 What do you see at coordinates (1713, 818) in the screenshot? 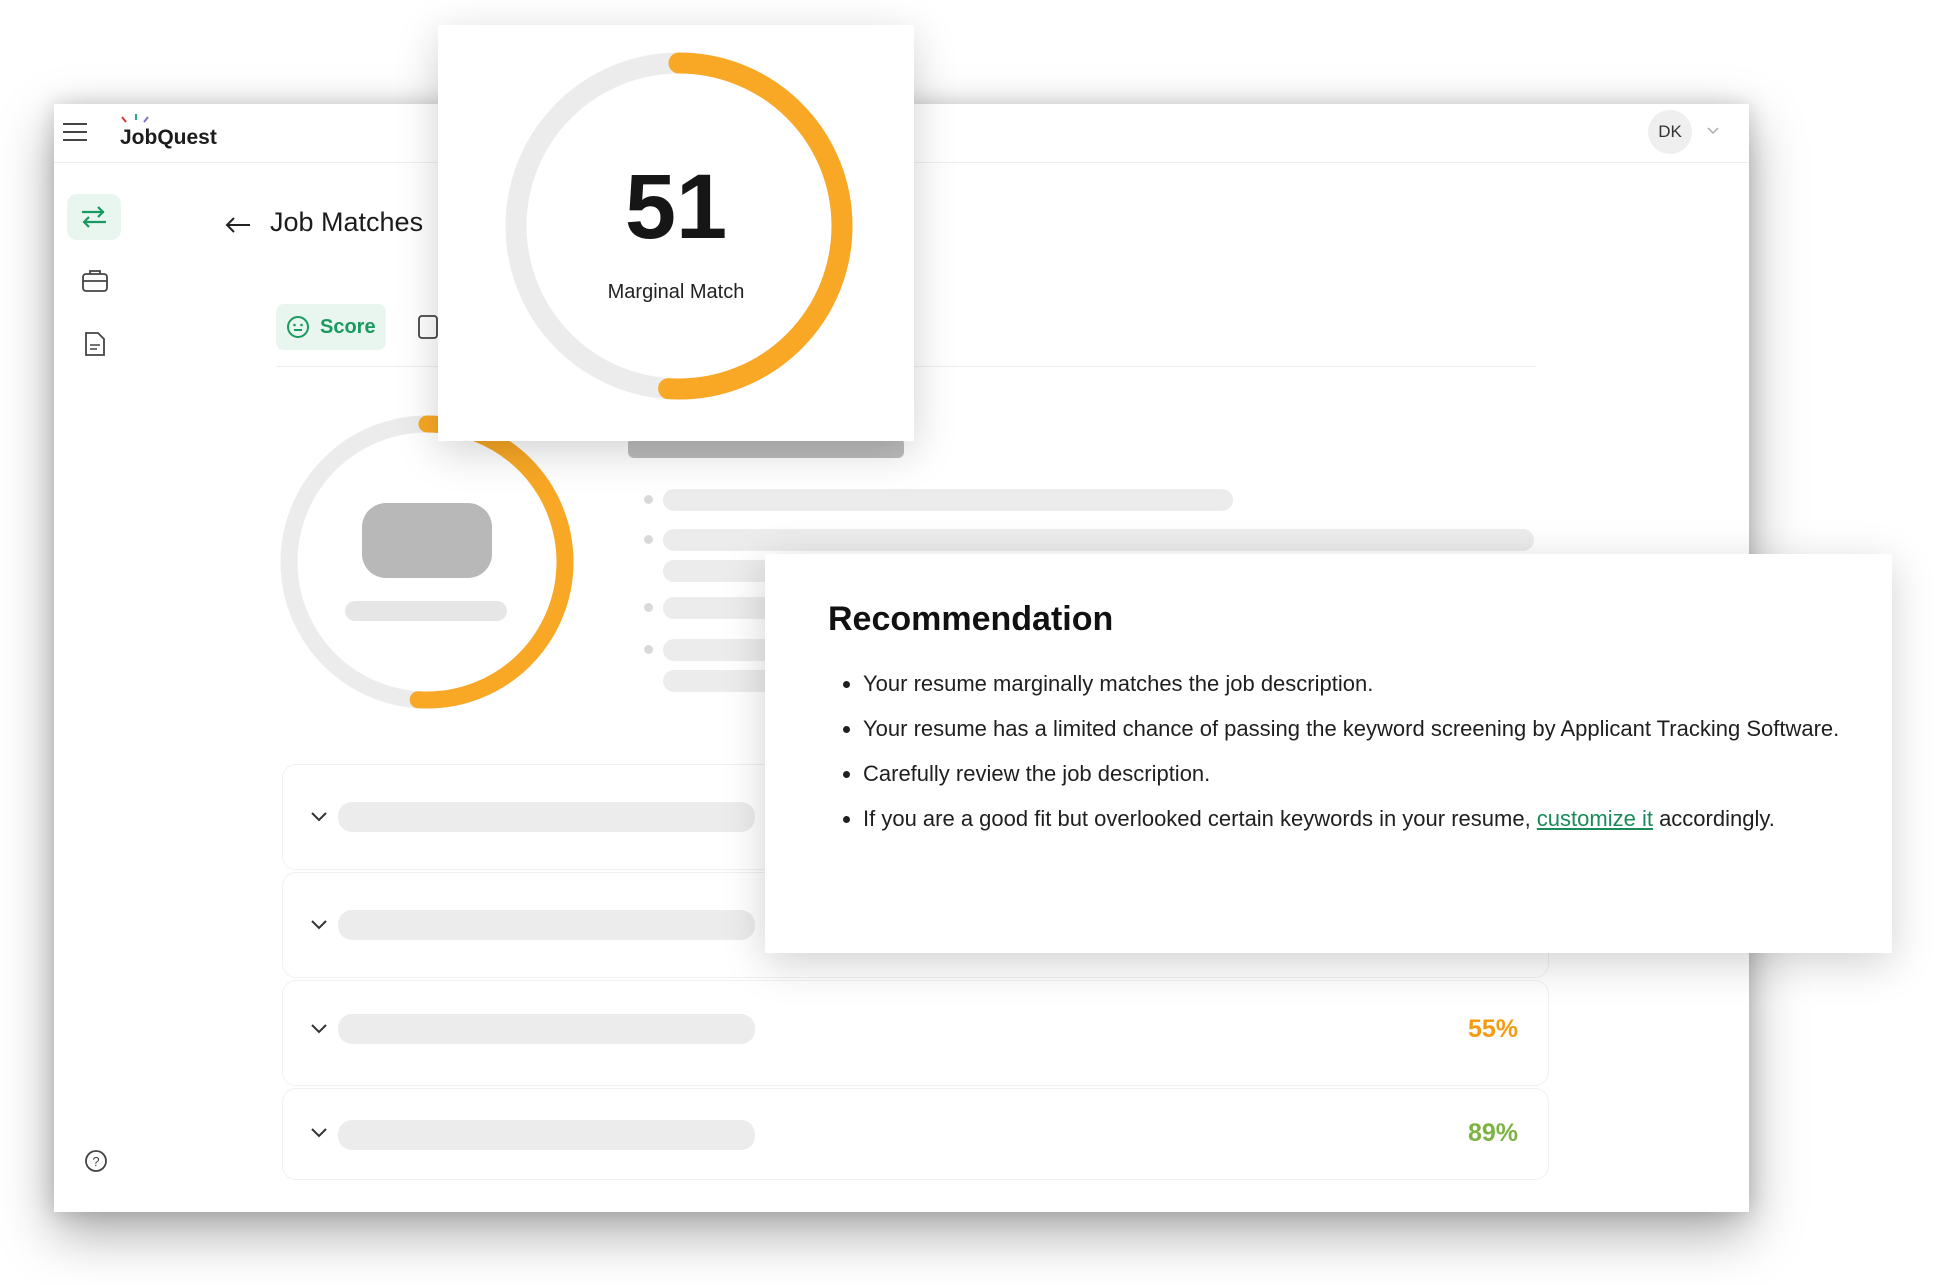
I see `item-text: accordingly.` at bounding box center [1713, 818].